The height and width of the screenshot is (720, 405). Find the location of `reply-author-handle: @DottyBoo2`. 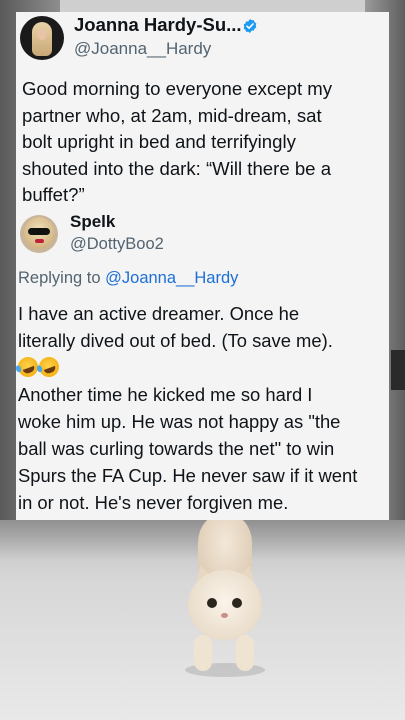

reply-author-handle: @DottyBoo2 is located at coordinates (117, 244).